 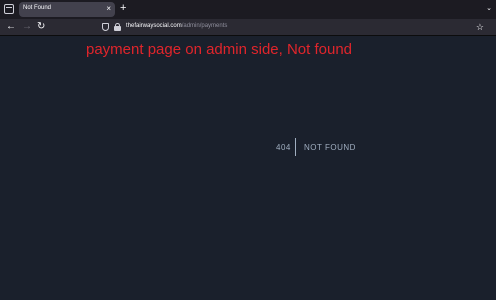 What do you see at coordinates (67, 9) in the screenshot?
I see `tab-not-found: Not Found ×` at bounding box center [67, 9].